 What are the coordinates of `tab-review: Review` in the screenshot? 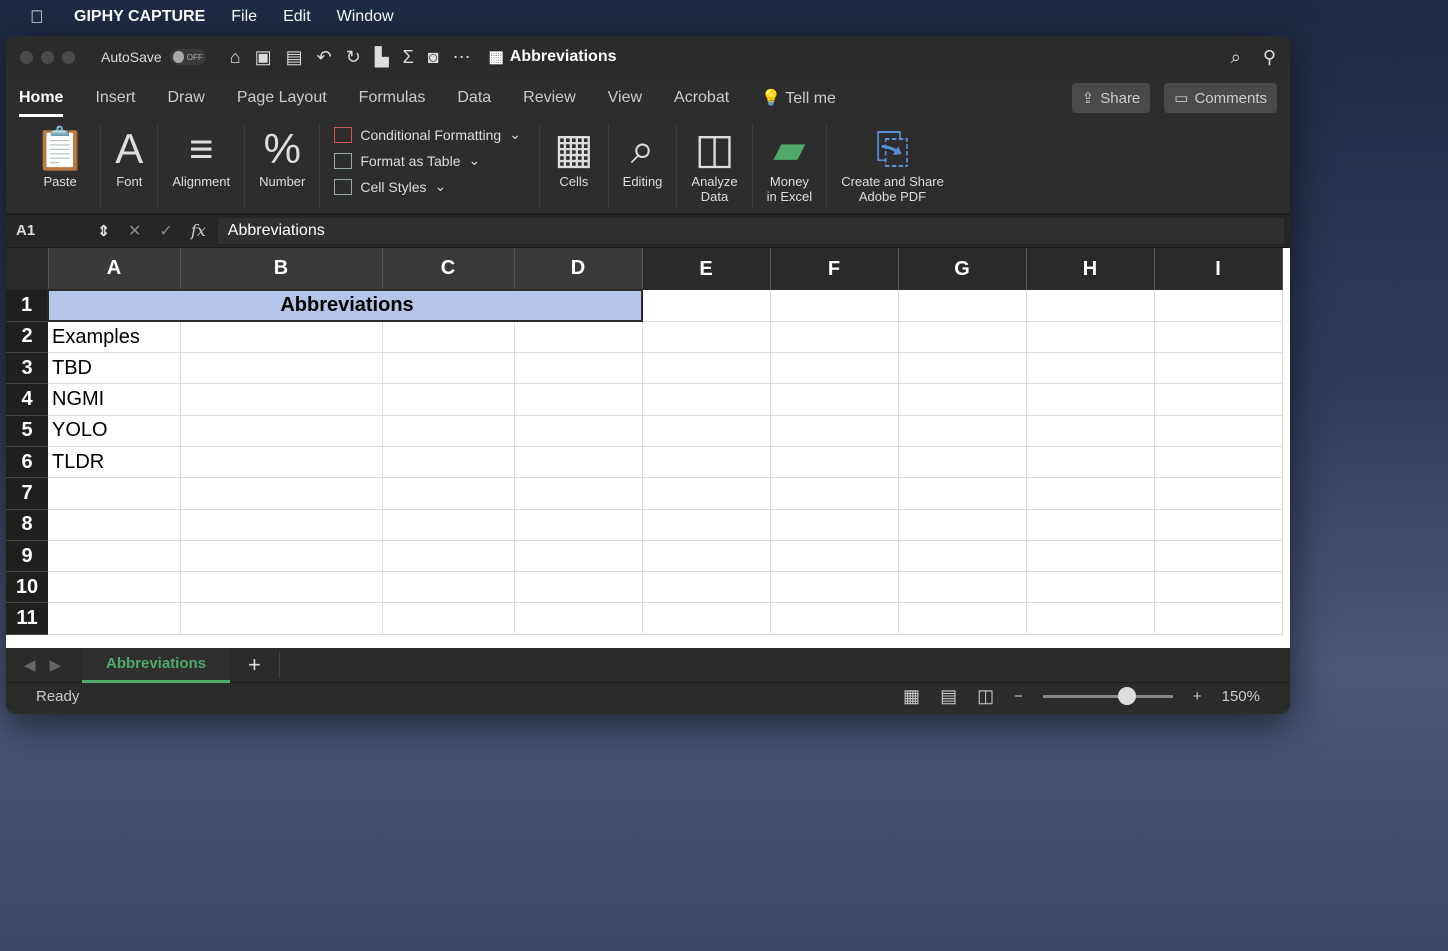 It's located at (549, 98).